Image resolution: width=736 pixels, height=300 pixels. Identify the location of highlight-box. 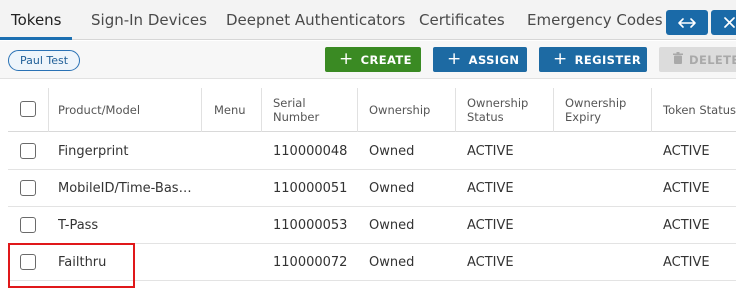
(71, 265).